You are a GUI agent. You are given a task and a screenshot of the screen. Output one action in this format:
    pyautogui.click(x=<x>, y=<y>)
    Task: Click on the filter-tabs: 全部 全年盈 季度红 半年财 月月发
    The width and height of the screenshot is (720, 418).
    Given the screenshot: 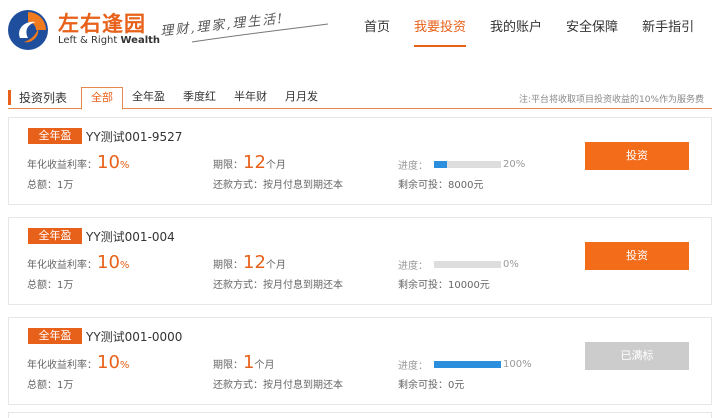 What is the action you would take?
    pyautogui.click(x=204, y=98)
    